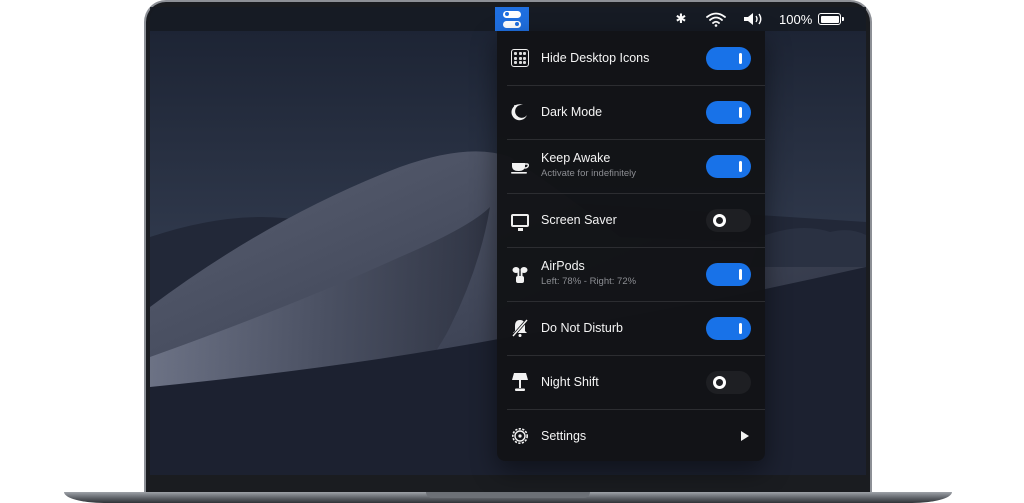 The image size is (1024, 503). Describe the element at coordinates (589, 281) in the screenshot. I see `row-subtitle: Left: 78% - Right: 72%` at that location.